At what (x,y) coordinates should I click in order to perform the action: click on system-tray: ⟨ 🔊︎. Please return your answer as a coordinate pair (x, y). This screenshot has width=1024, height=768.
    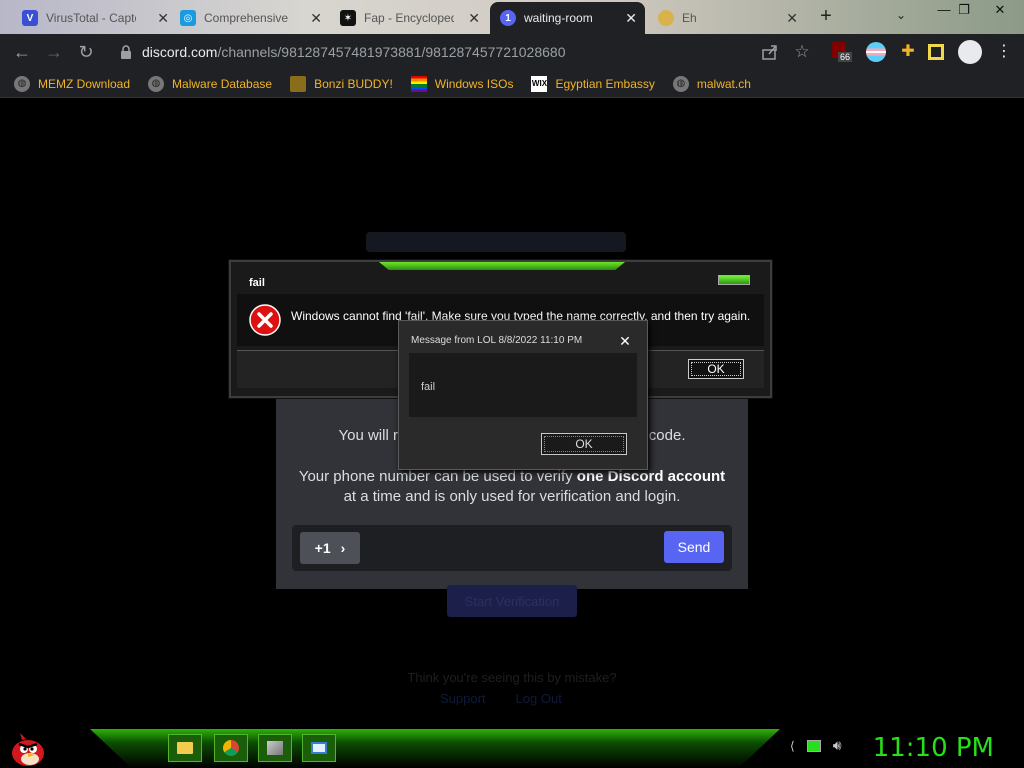
    Looking at the image, I should click on (816, 745).